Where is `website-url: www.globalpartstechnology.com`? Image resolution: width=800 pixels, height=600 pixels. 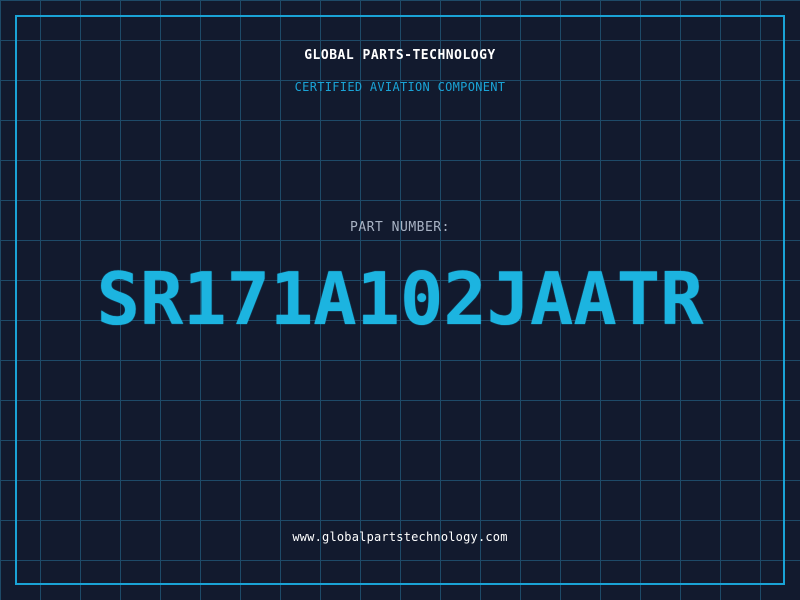
website-url: www.globalpartstechnology.com is located at coordinates (400, 537).